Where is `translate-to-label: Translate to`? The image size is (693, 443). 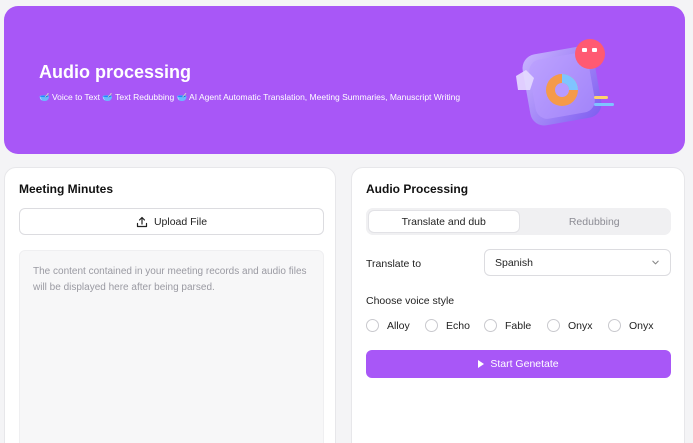 translate-to-label: Translate to is located at coordinates (394, 264).